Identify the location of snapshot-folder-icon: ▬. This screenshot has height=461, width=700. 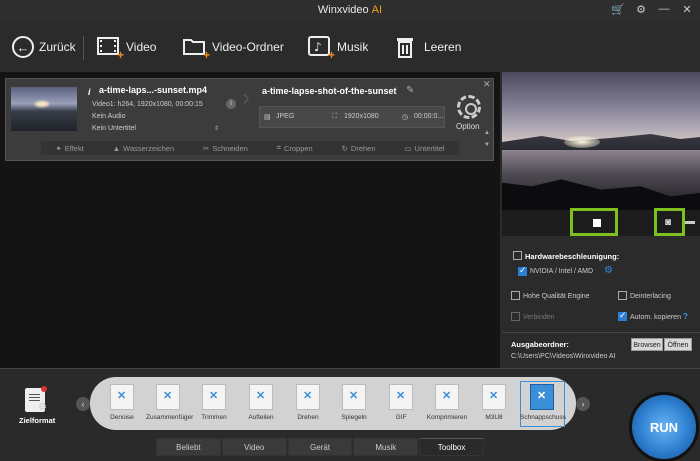
(690, 221).